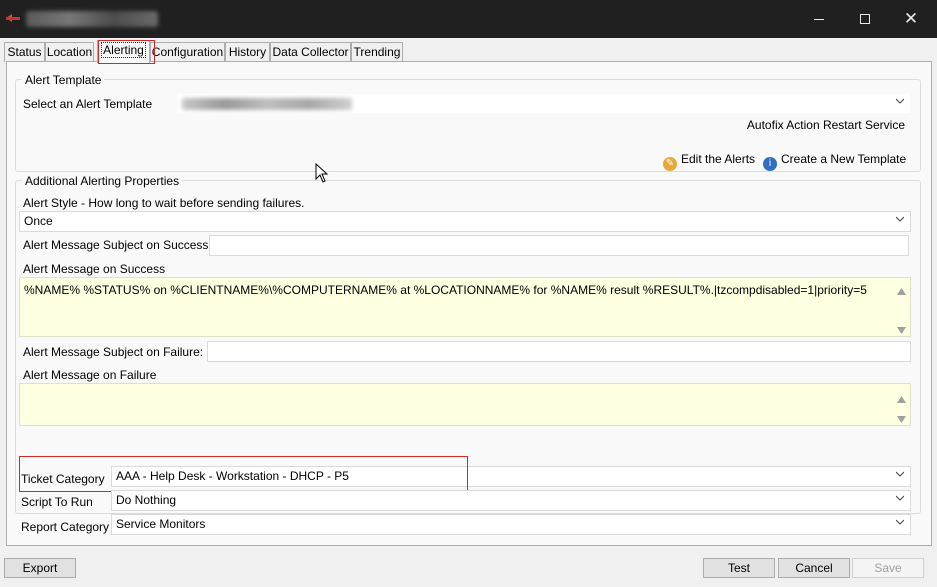  I want to click on tab-status: Status, so click(24, 52).